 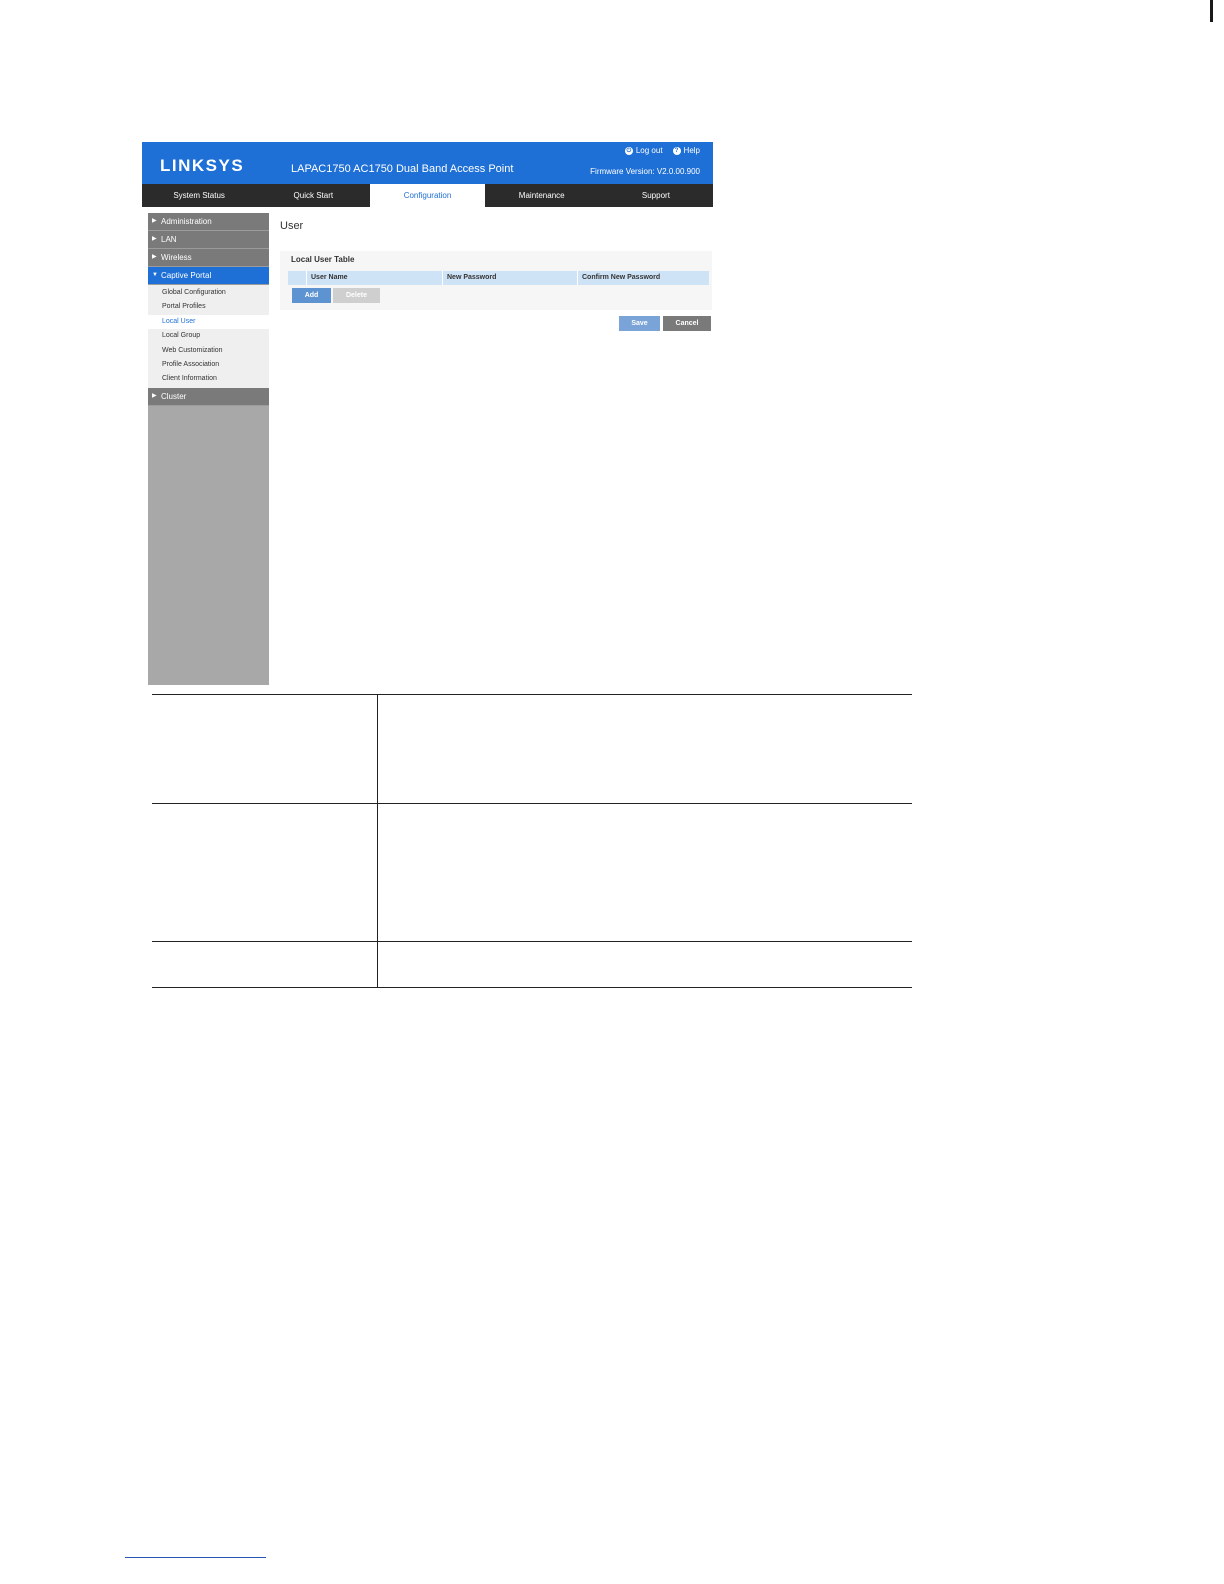 What do you see at coordinates (169, 239) in the screenshot?
I see `sidebar-item-label: LAN` at bounding box center [169, 239].